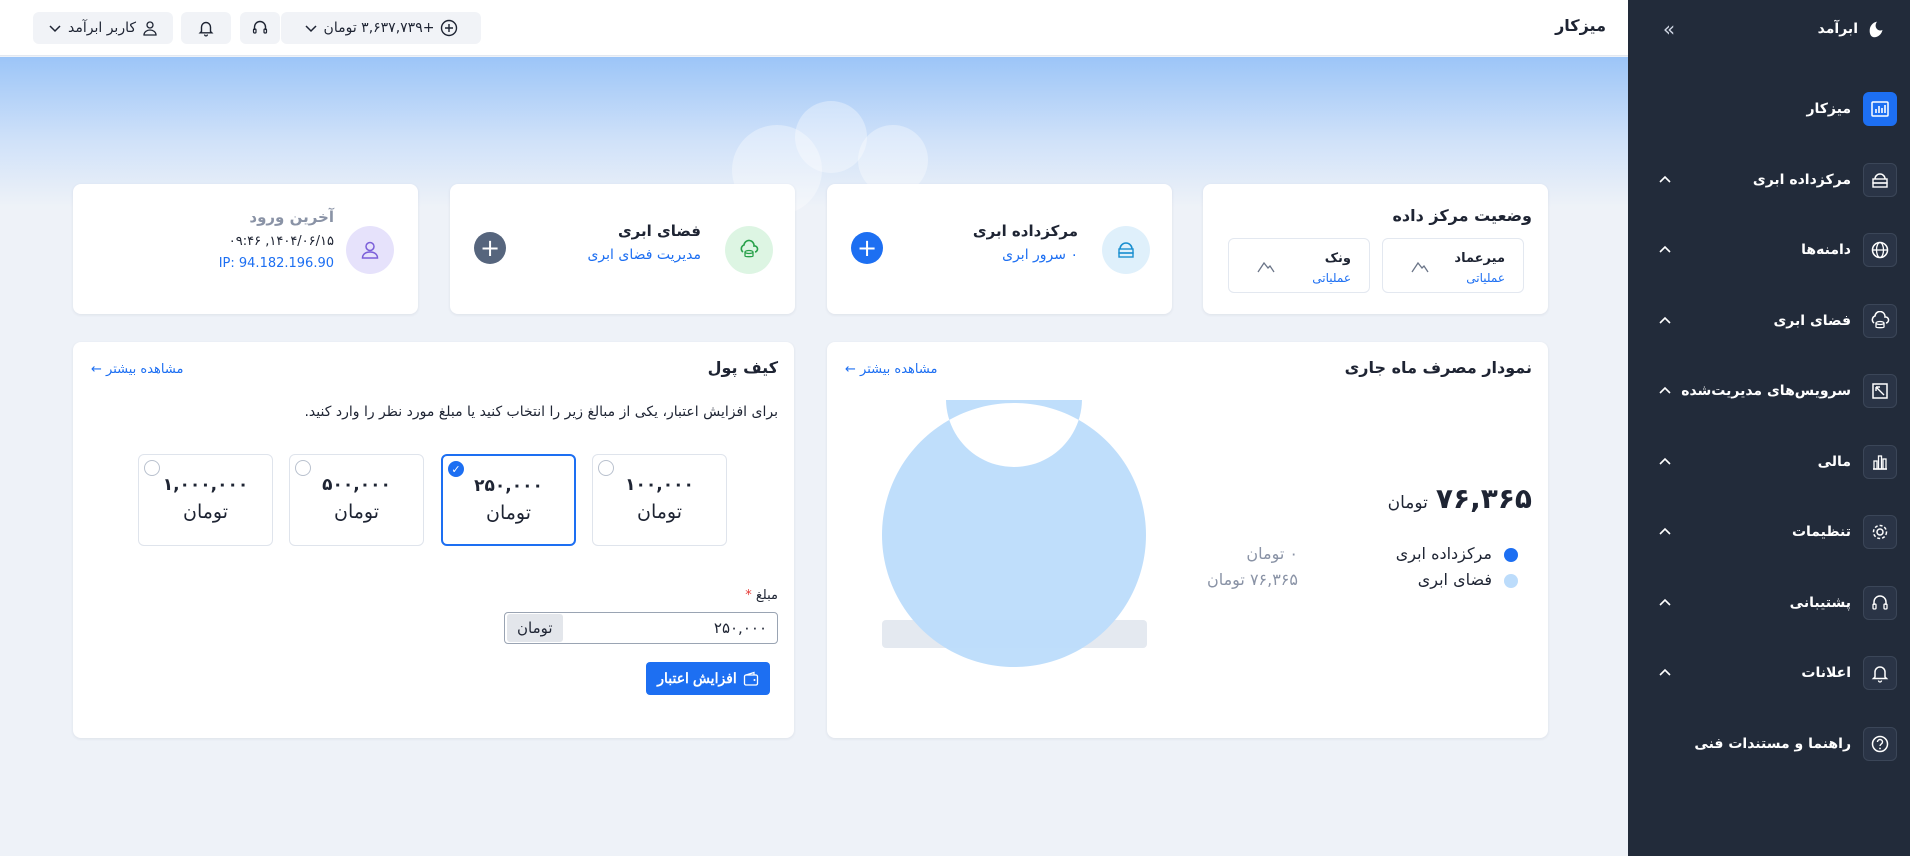 The height and width of the screenshot is (856, 1910). Describe the element at coordinates (1438, 367) in the screenshot. I see `card-title: نمودار مصرف ماه جاری` at that location.